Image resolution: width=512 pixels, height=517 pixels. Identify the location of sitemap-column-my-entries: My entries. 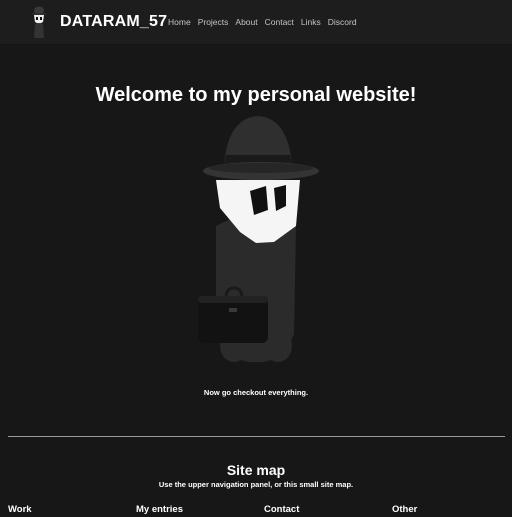
(159, 510).